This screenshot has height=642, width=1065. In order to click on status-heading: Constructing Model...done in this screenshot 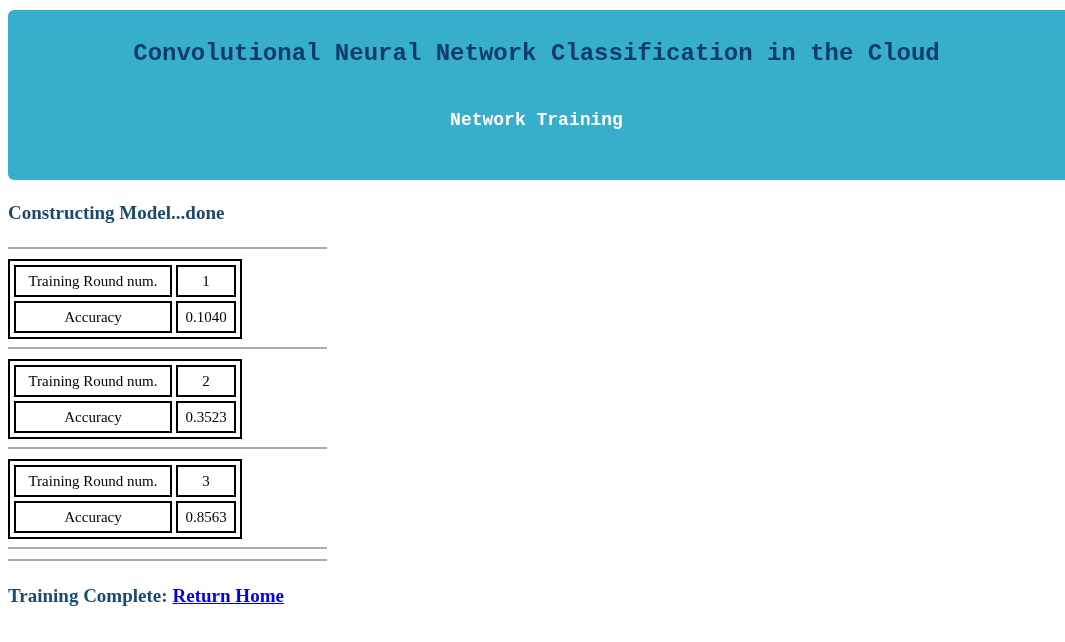, I will do `click(117, 213)`.